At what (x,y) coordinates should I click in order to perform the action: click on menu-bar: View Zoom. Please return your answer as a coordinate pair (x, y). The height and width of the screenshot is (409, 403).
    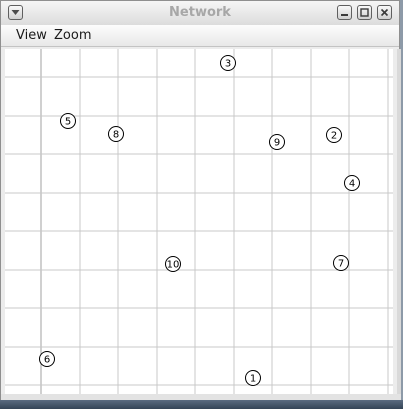
    Looking at the image, I should click on (200, 36).